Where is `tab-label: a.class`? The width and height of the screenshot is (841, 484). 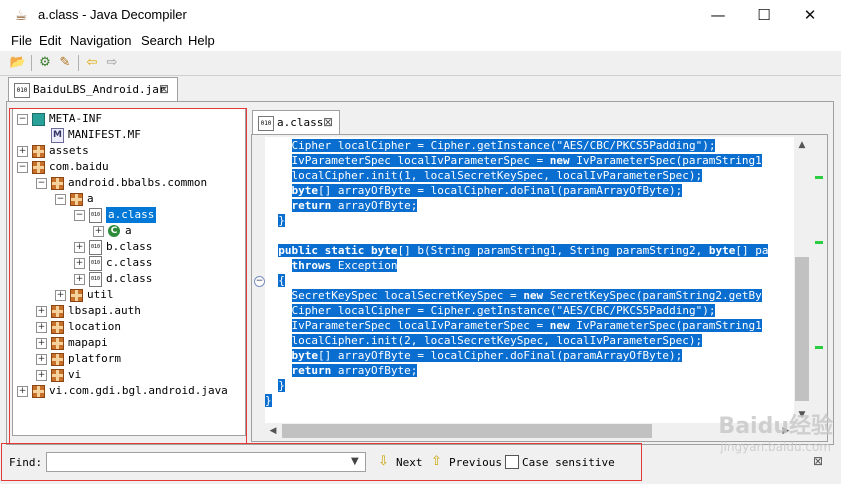 tab-label: a.class is located at coordinates (300, 122).